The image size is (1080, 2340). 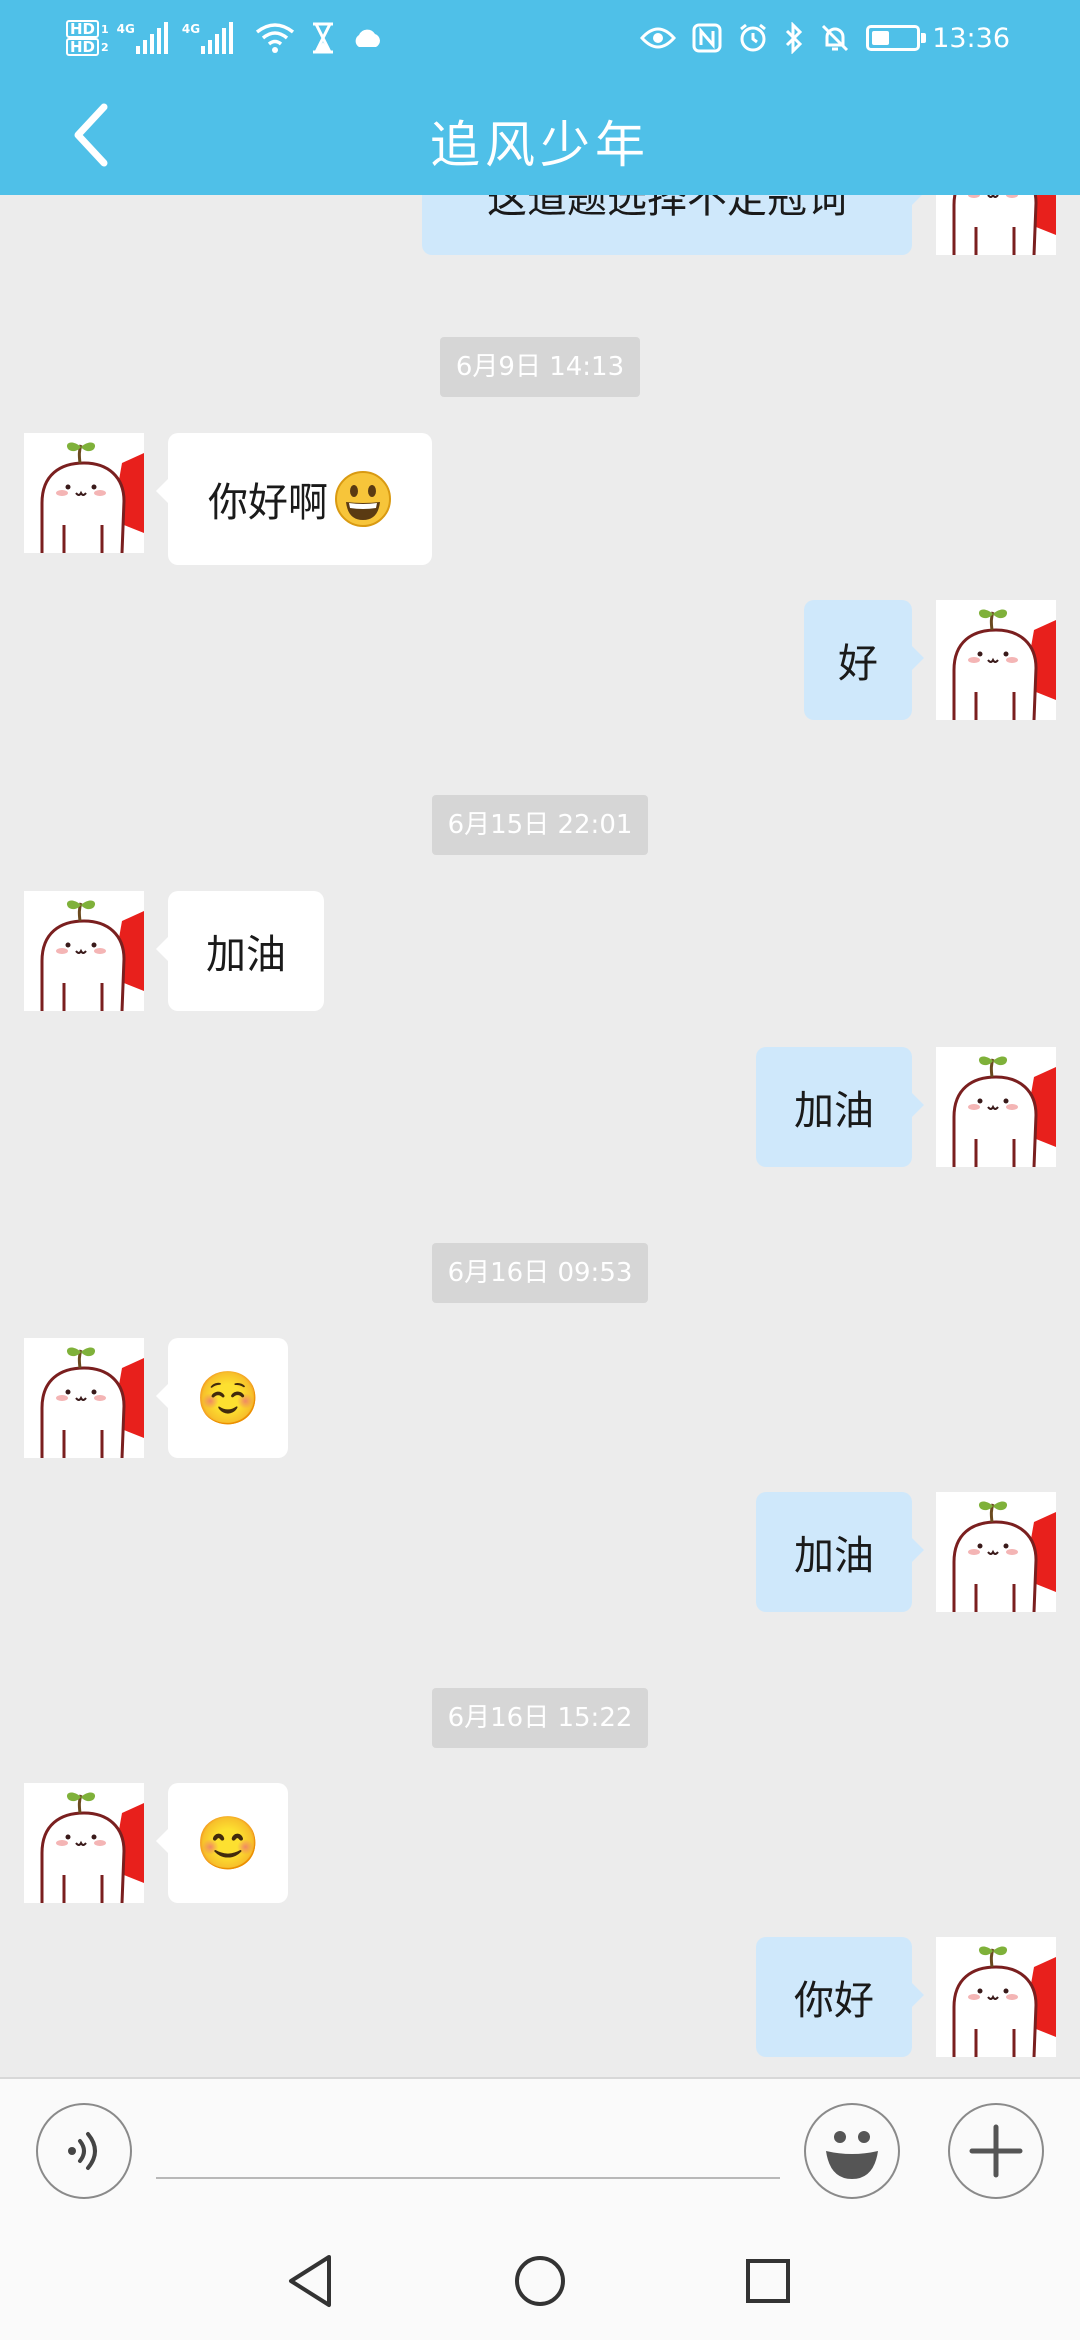 I want to click on top-bar: HD 1 HD 2 4G 4G 13:36 追风少年, so click(x=540, y=97).